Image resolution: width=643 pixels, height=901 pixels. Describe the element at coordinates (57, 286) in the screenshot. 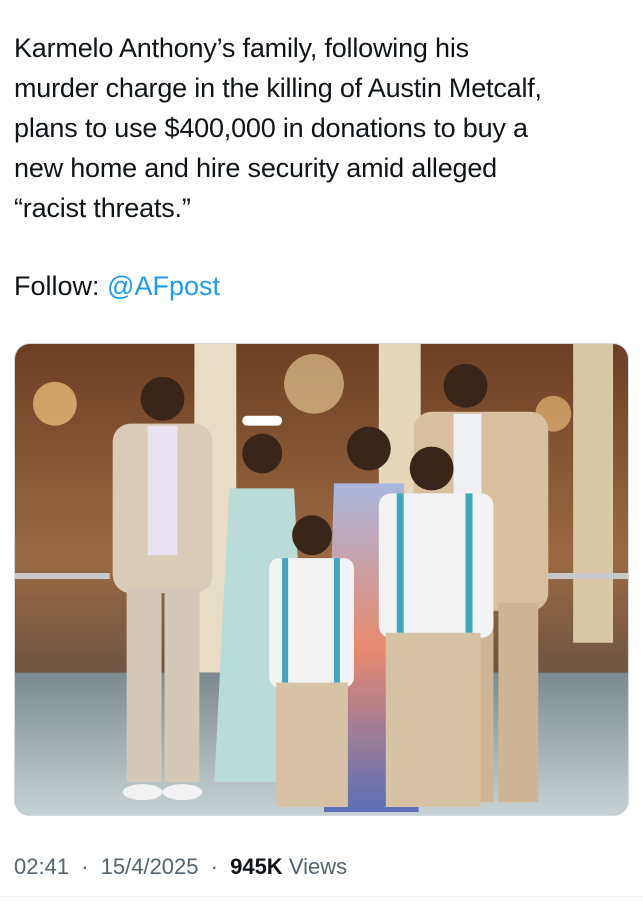

I see `follow-label: Follow:` at that location.